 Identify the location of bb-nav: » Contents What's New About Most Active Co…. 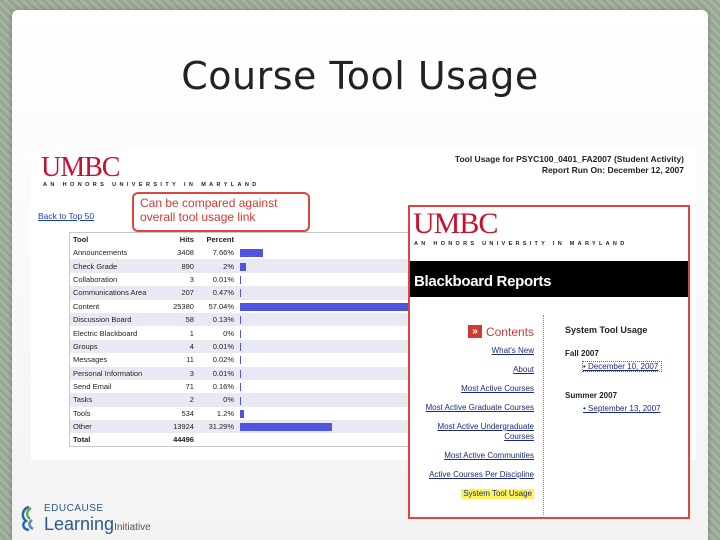
(475, 416).